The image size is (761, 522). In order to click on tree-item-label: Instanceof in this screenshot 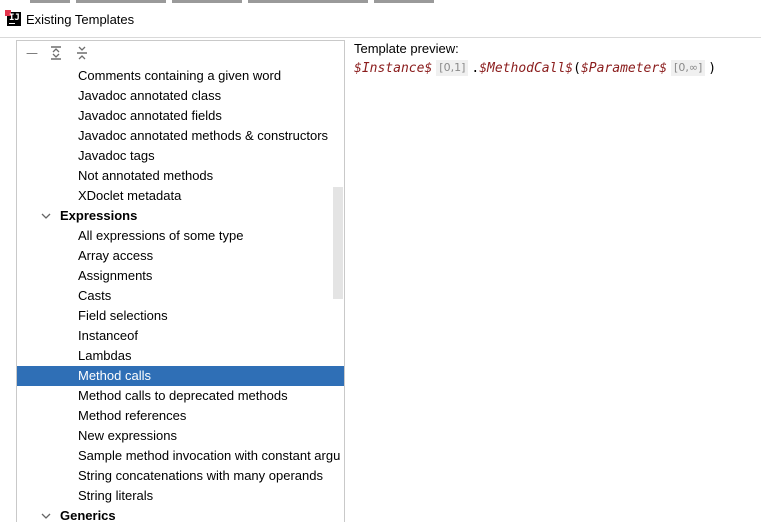, I will do `click(108, 335)`.